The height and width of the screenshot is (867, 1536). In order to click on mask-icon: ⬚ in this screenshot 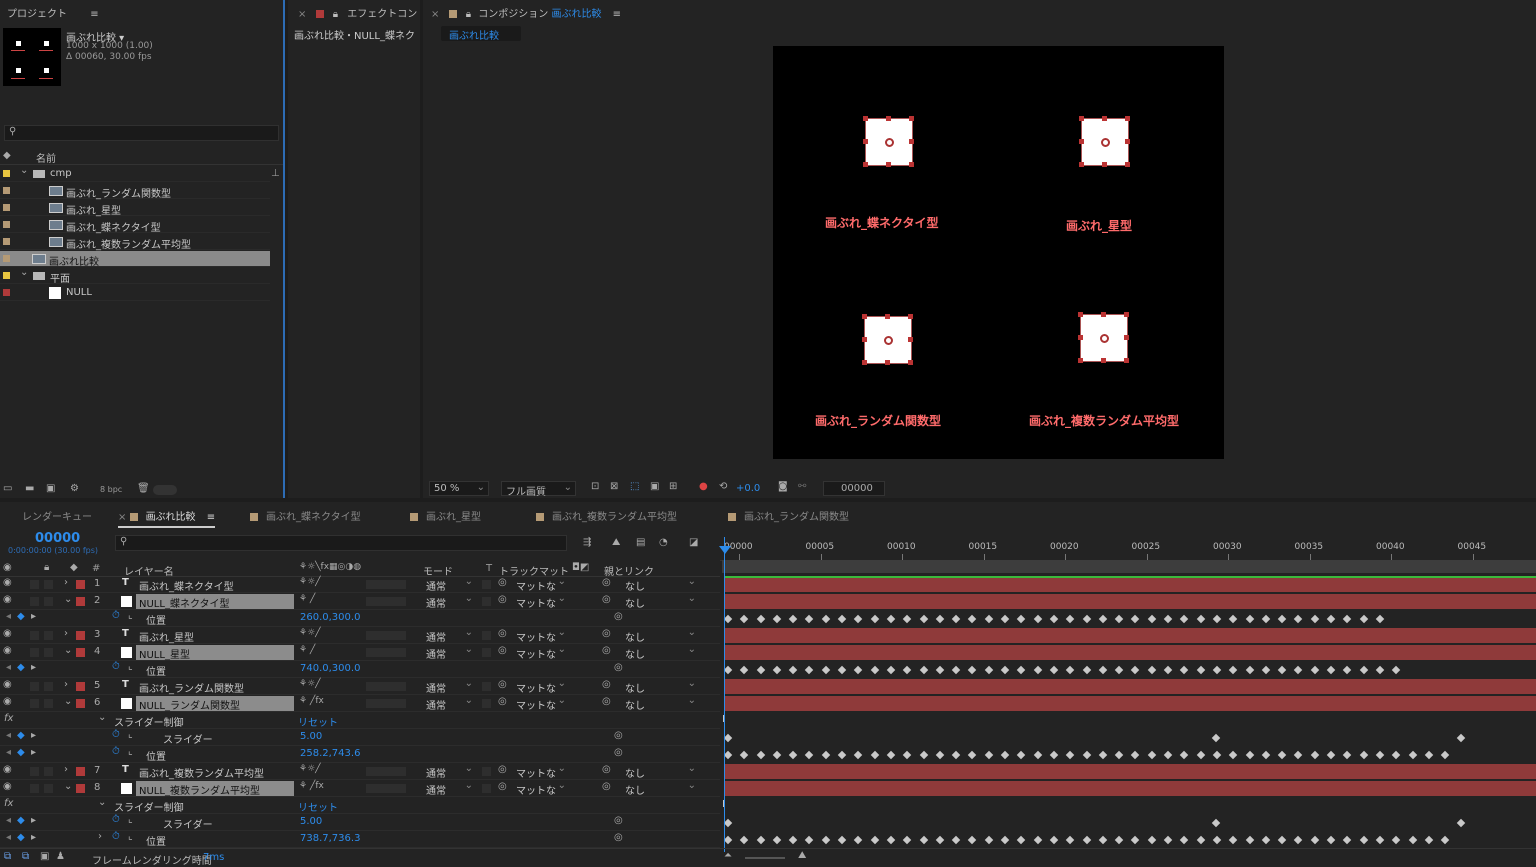, I will do `click(634, 486)`.